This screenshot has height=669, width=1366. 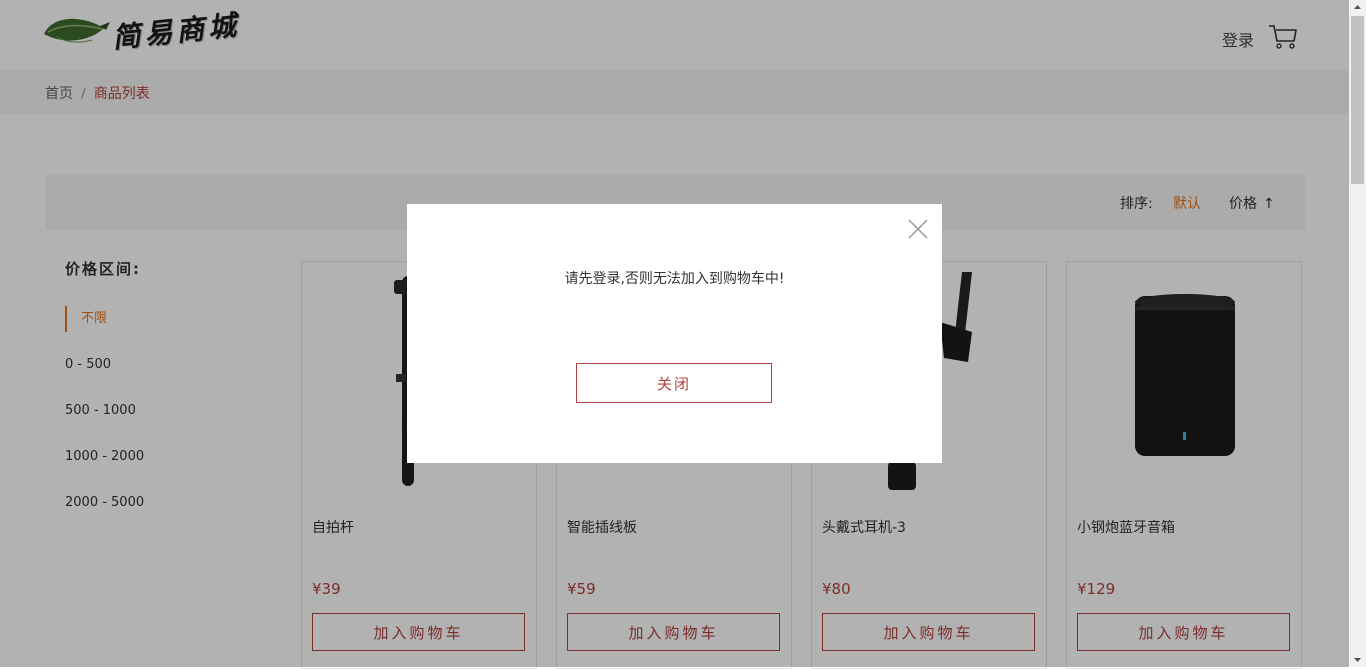 I want to click on scroll-up-arrow-icon, so click(x=1357, y=7).